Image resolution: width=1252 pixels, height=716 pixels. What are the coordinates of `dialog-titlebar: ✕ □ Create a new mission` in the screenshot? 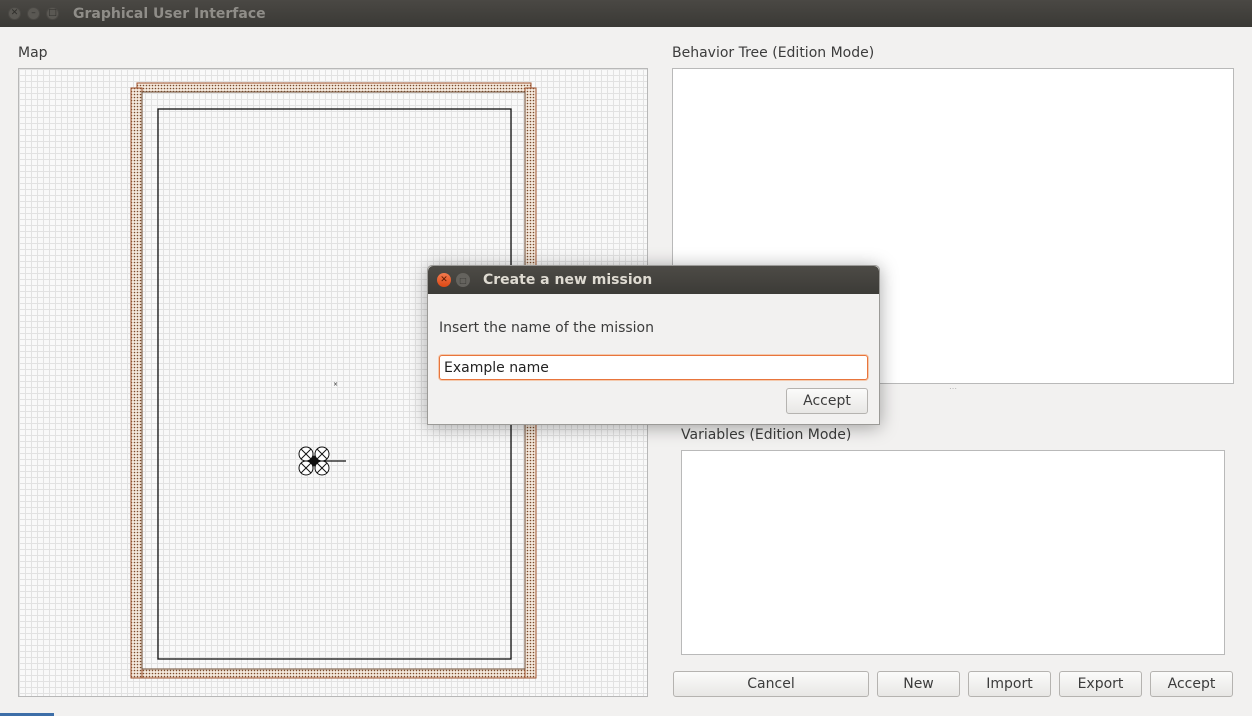 It's located at (653, 280).